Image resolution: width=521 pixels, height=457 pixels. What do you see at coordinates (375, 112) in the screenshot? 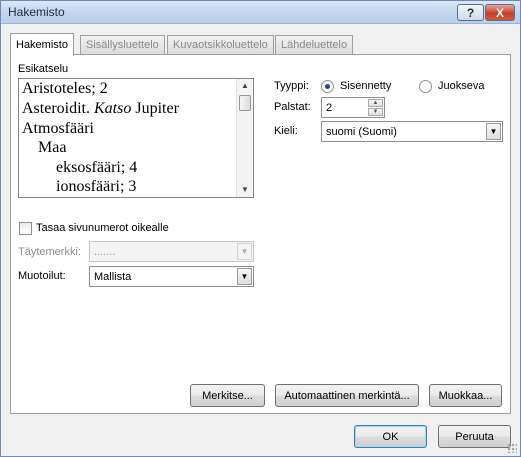
I see `spin-down-icon: ▼` at bounding box center [375, 112].